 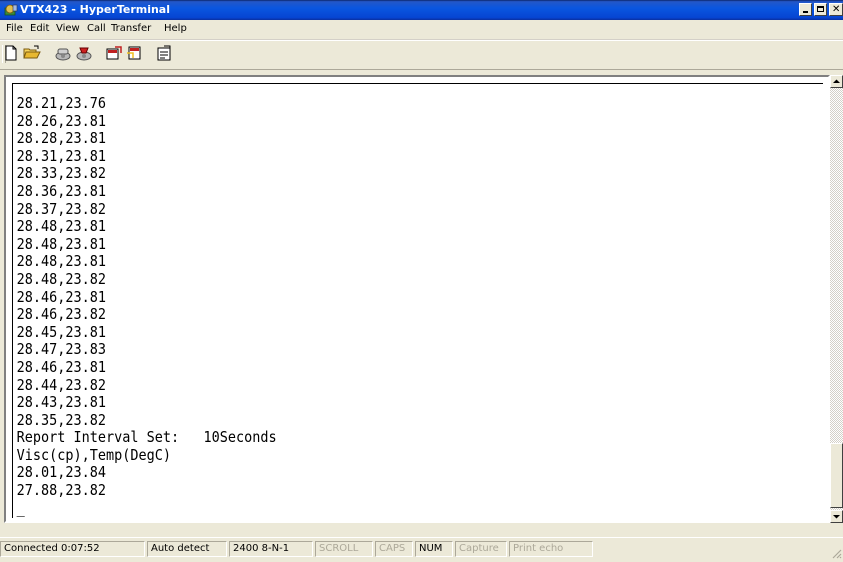 What do you see at coordinates (20, 507) in the screenshot?
I see `terminal-cursor: _` at bounding box center [20, 507].